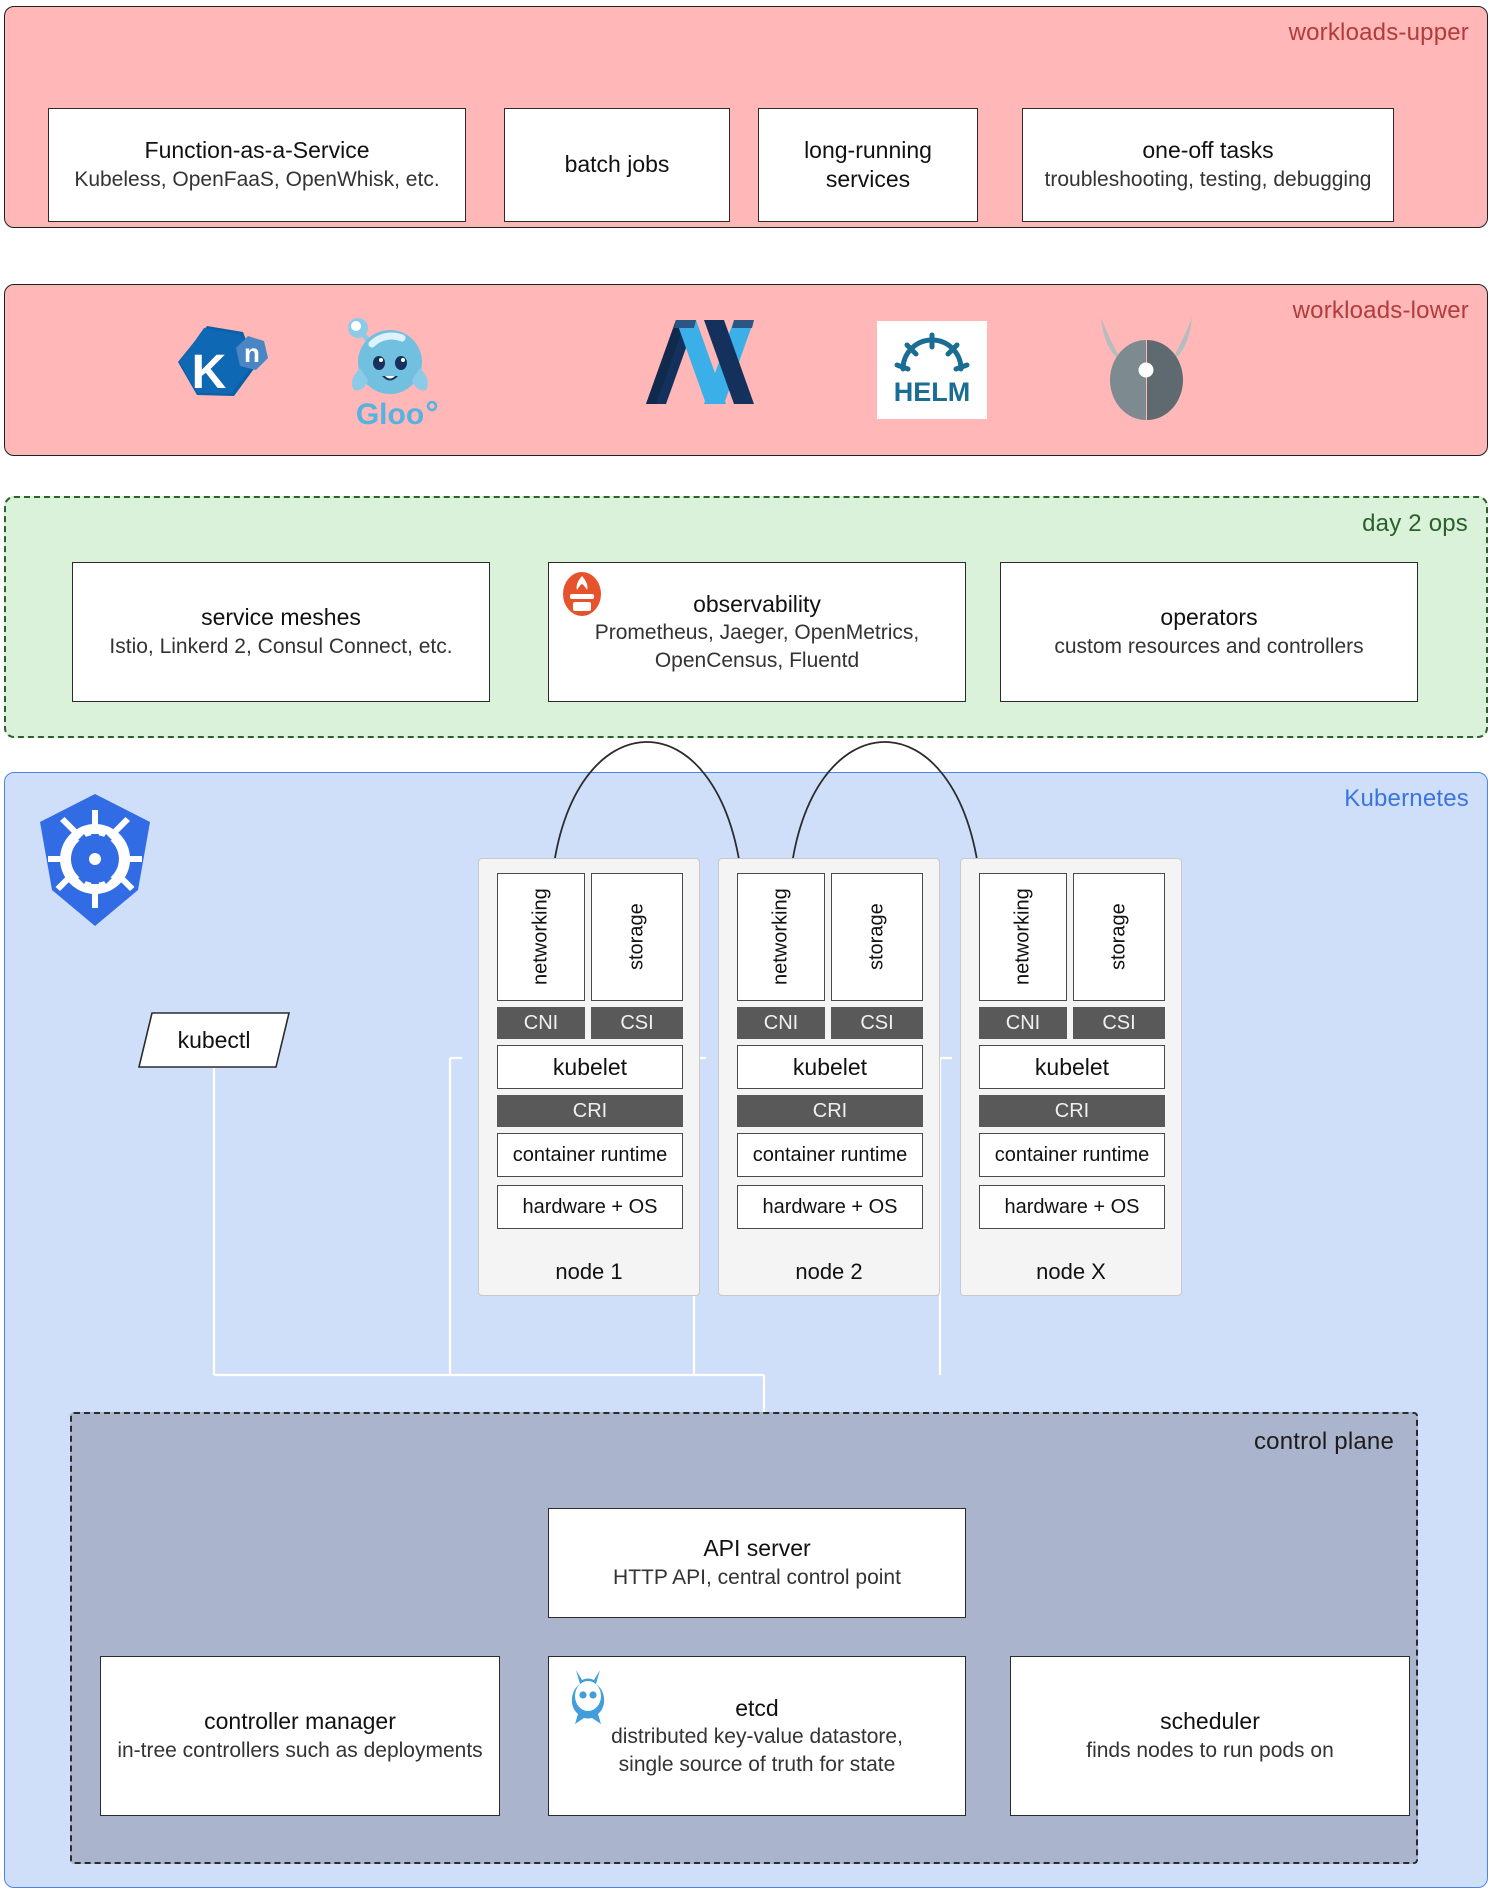 The image size is (1500, 1893). Describe the element at coordinates (781, 937) in the screenshot. I see `node-2-networking: networking` at that location.